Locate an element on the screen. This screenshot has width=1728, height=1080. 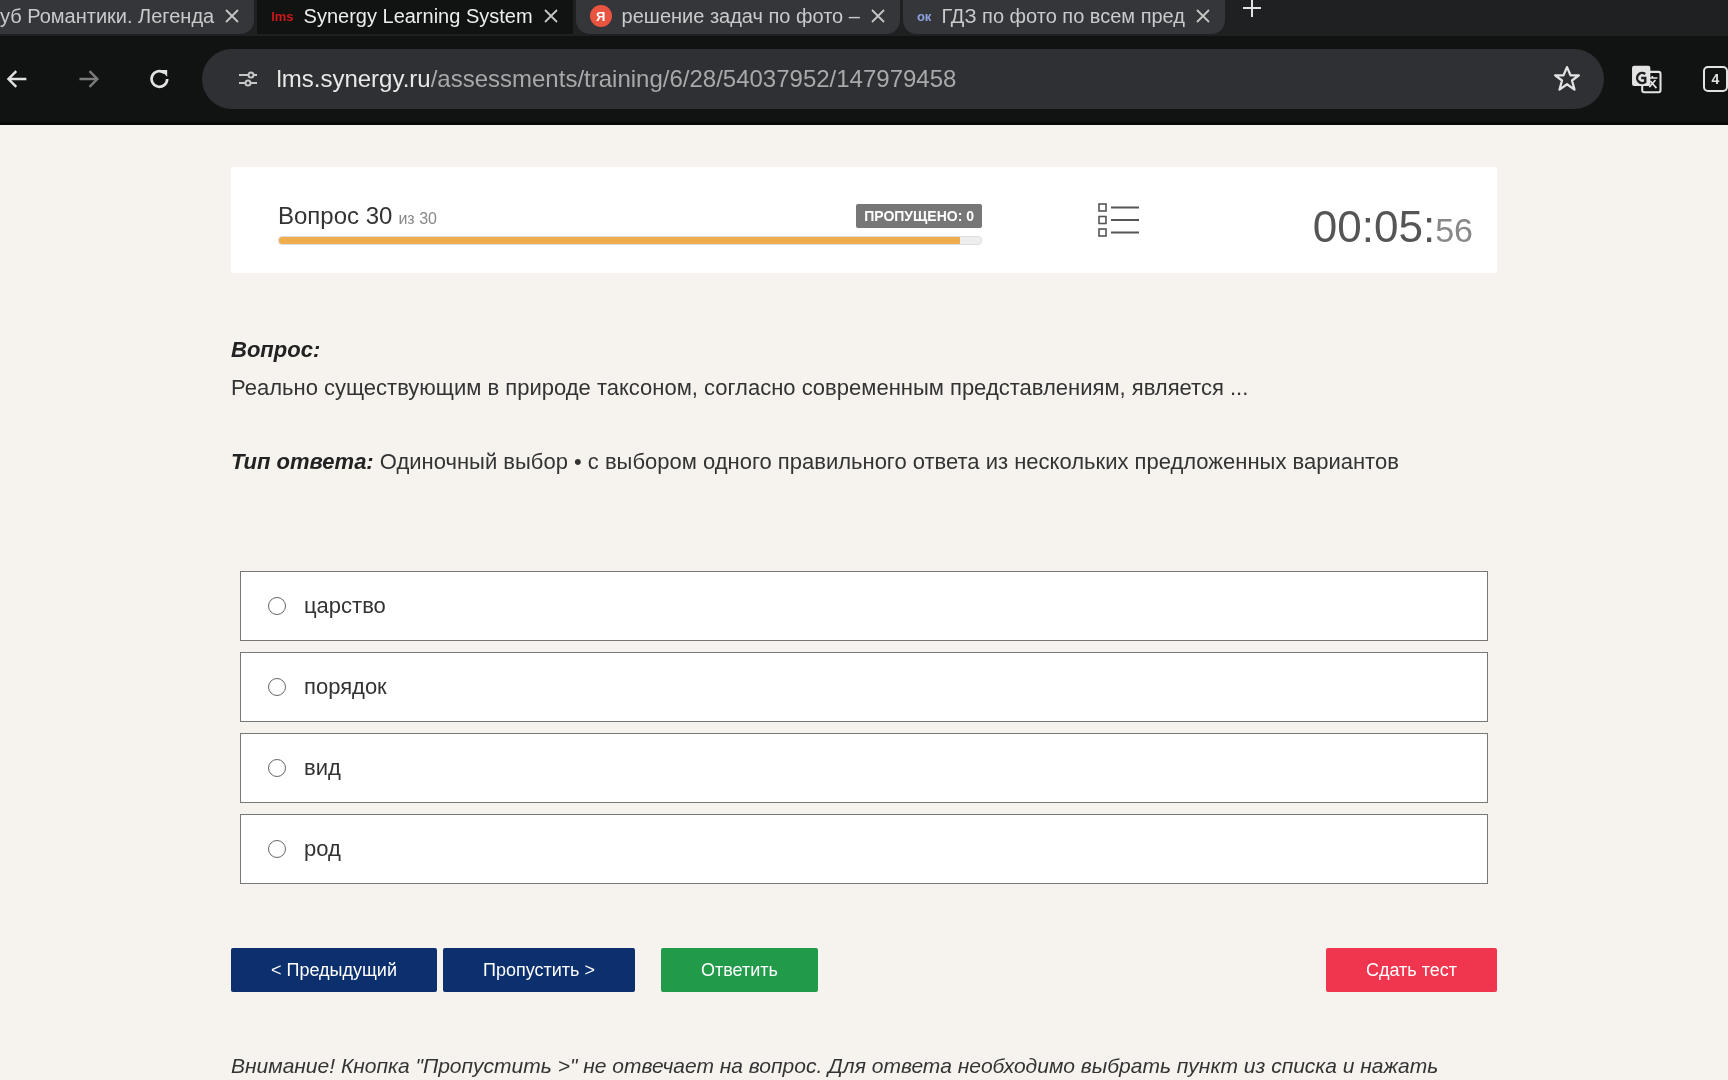
option-text: порядок is located at coordinates (345, 687).